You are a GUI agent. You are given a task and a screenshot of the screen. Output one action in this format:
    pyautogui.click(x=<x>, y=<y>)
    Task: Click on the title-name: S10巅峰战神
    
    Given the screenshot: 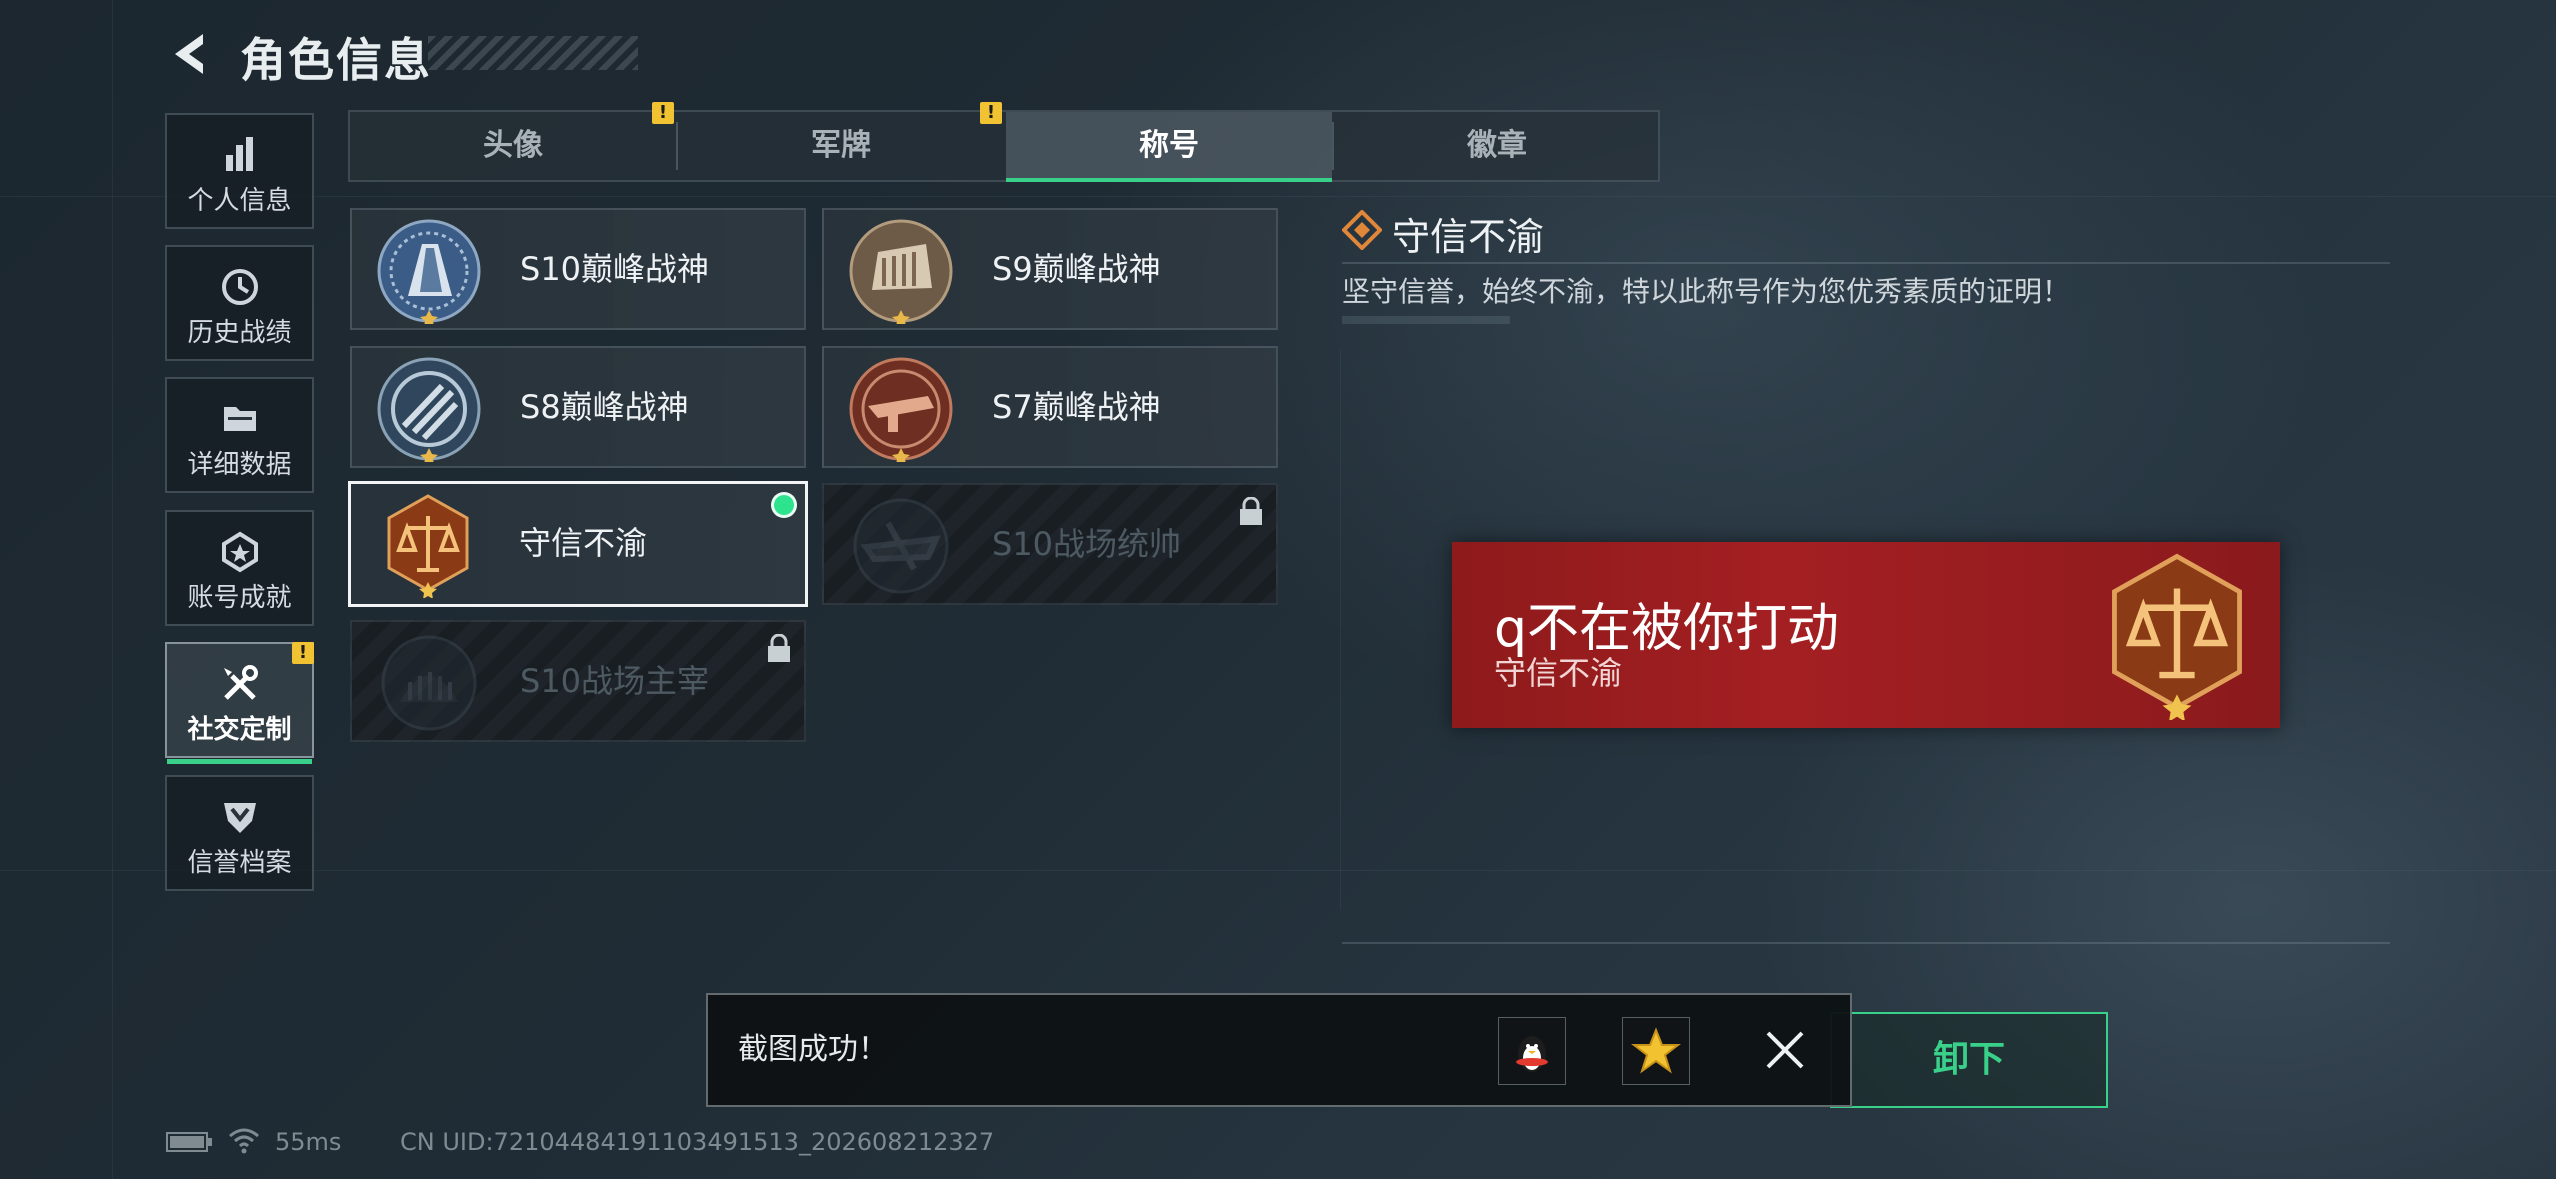 What is the action you would take?
    pyautogui.click(x=615, y=269)
    